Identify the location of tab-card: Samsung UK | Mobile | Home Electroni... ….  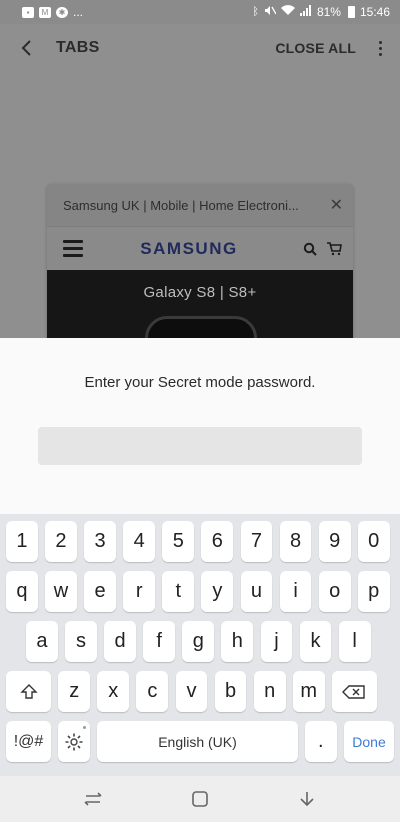
(200, 261).